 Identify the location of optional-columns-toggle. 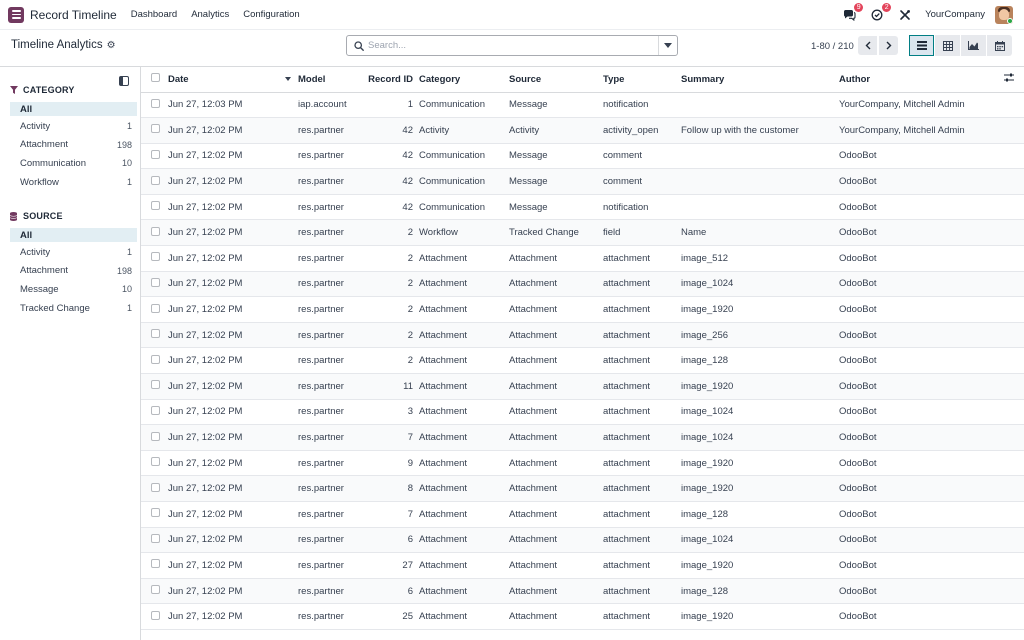
(1014, 79).